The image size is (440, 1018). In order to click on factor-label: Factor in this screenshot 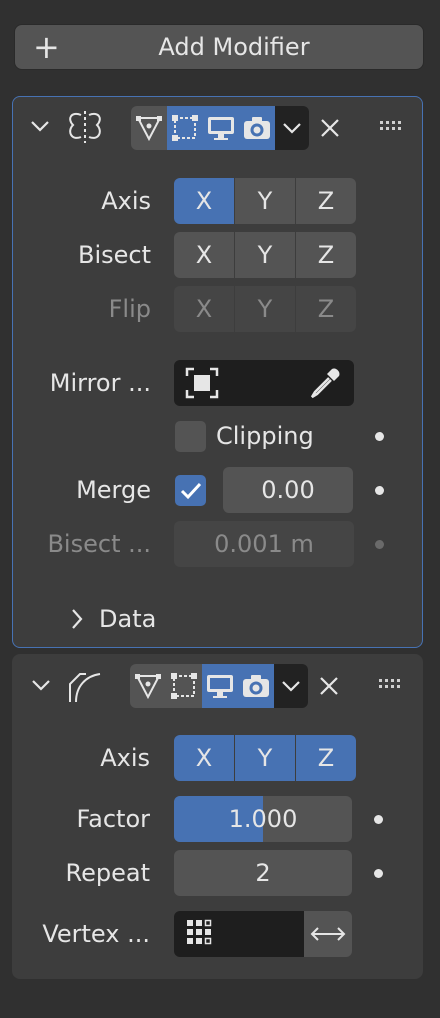, I will do `click(113, 819)`.